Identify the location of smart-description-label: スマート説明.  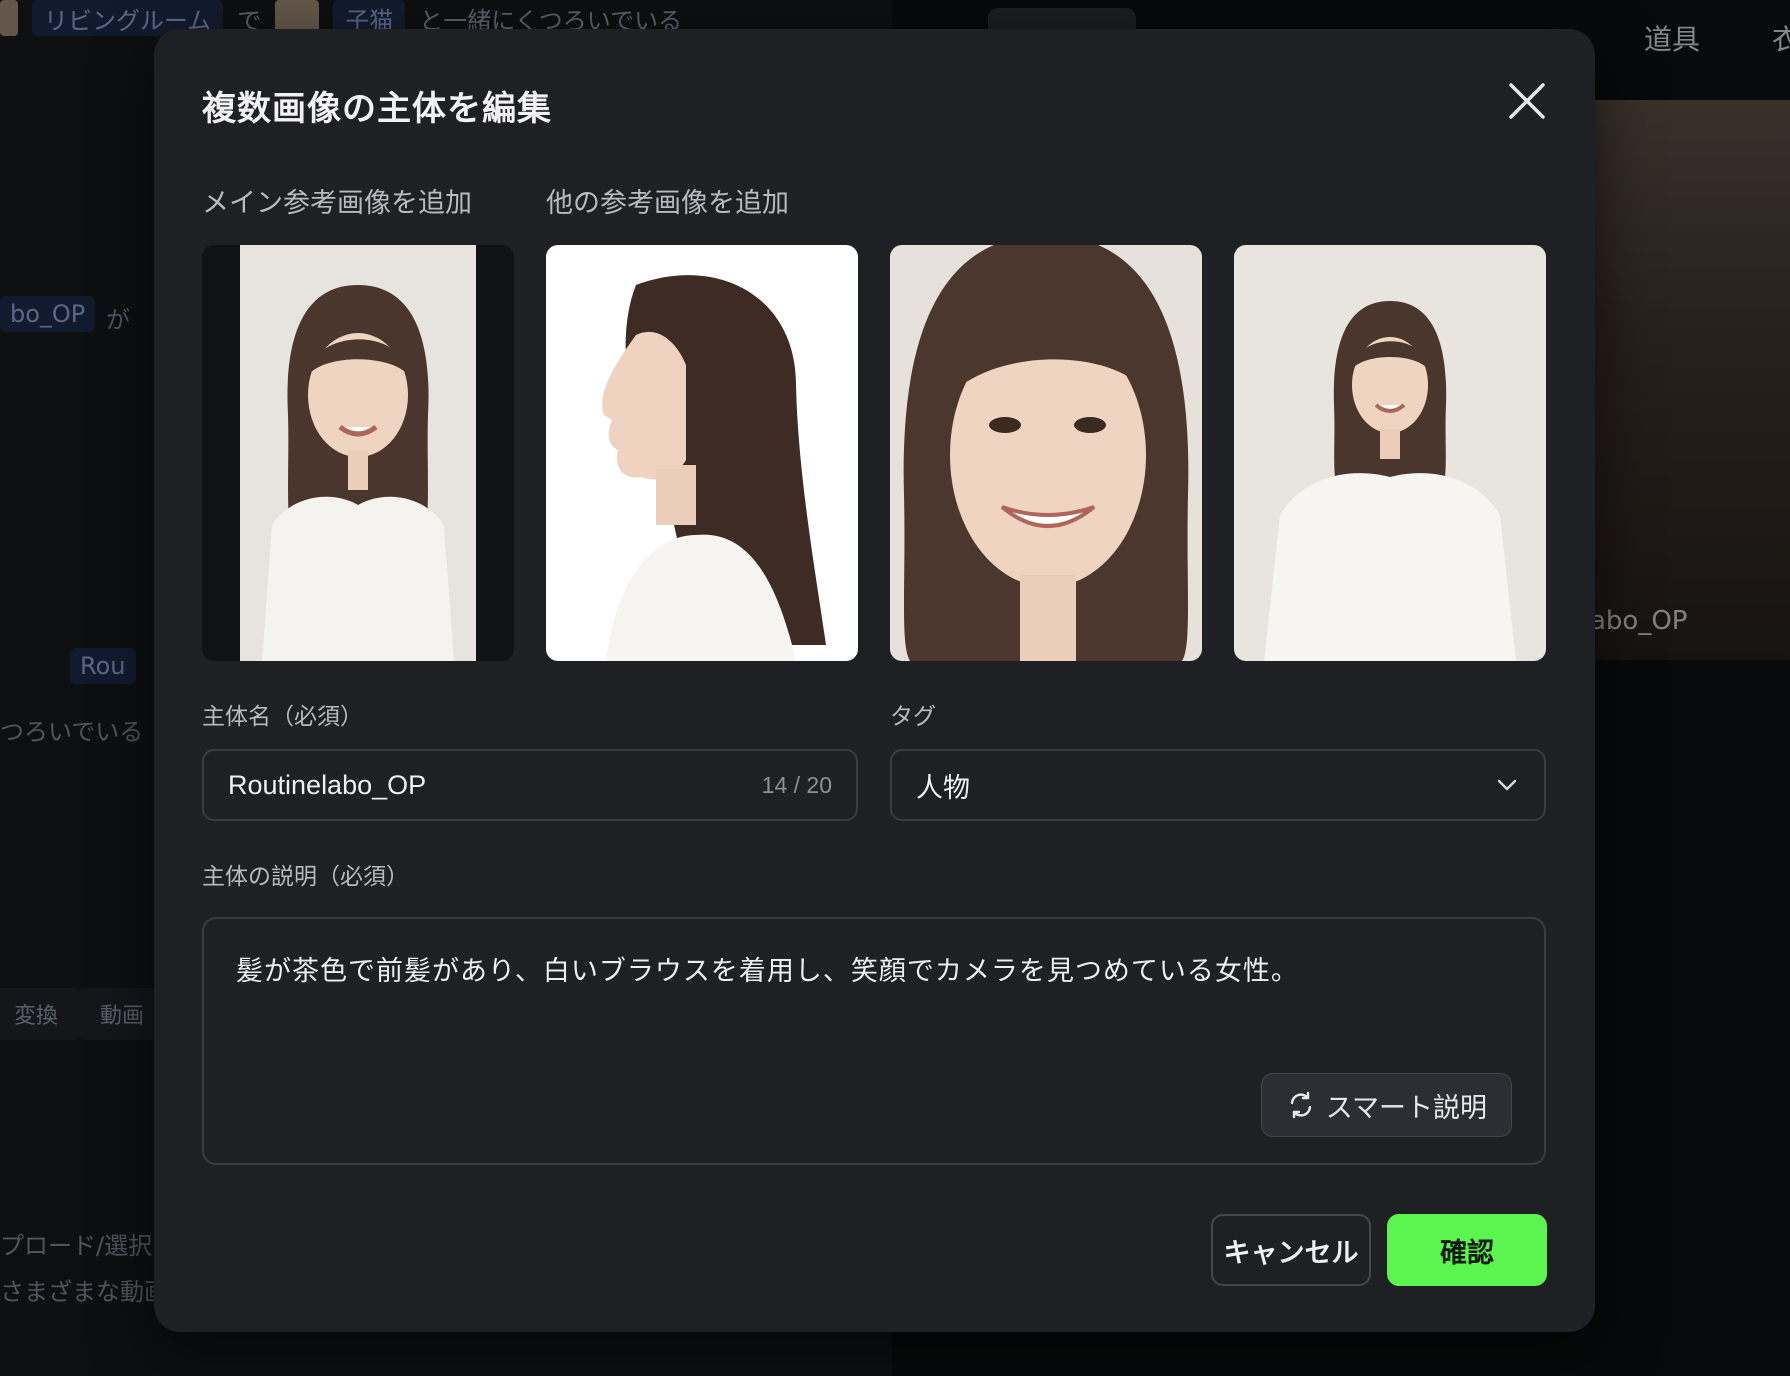
(1406, 1108).